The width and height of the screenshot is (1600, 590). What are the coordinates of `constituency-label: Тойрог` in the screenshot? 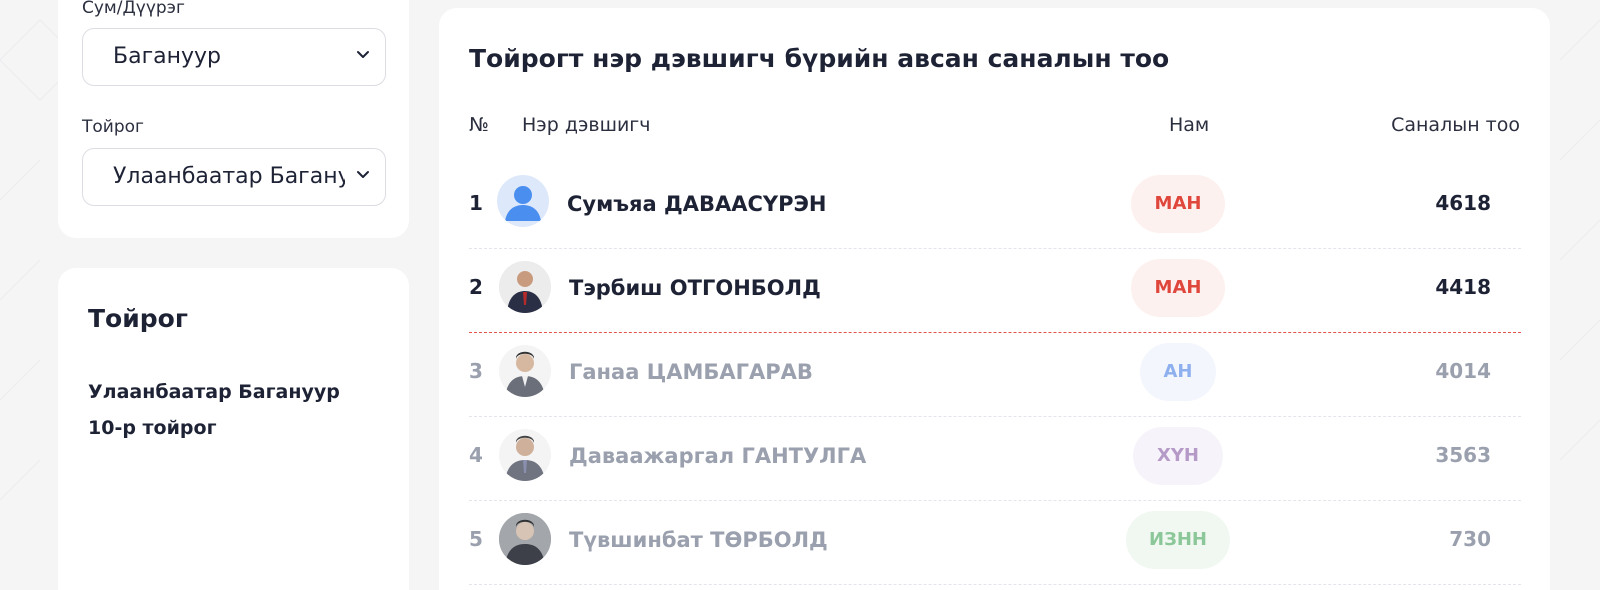 It's located at (113, 127).